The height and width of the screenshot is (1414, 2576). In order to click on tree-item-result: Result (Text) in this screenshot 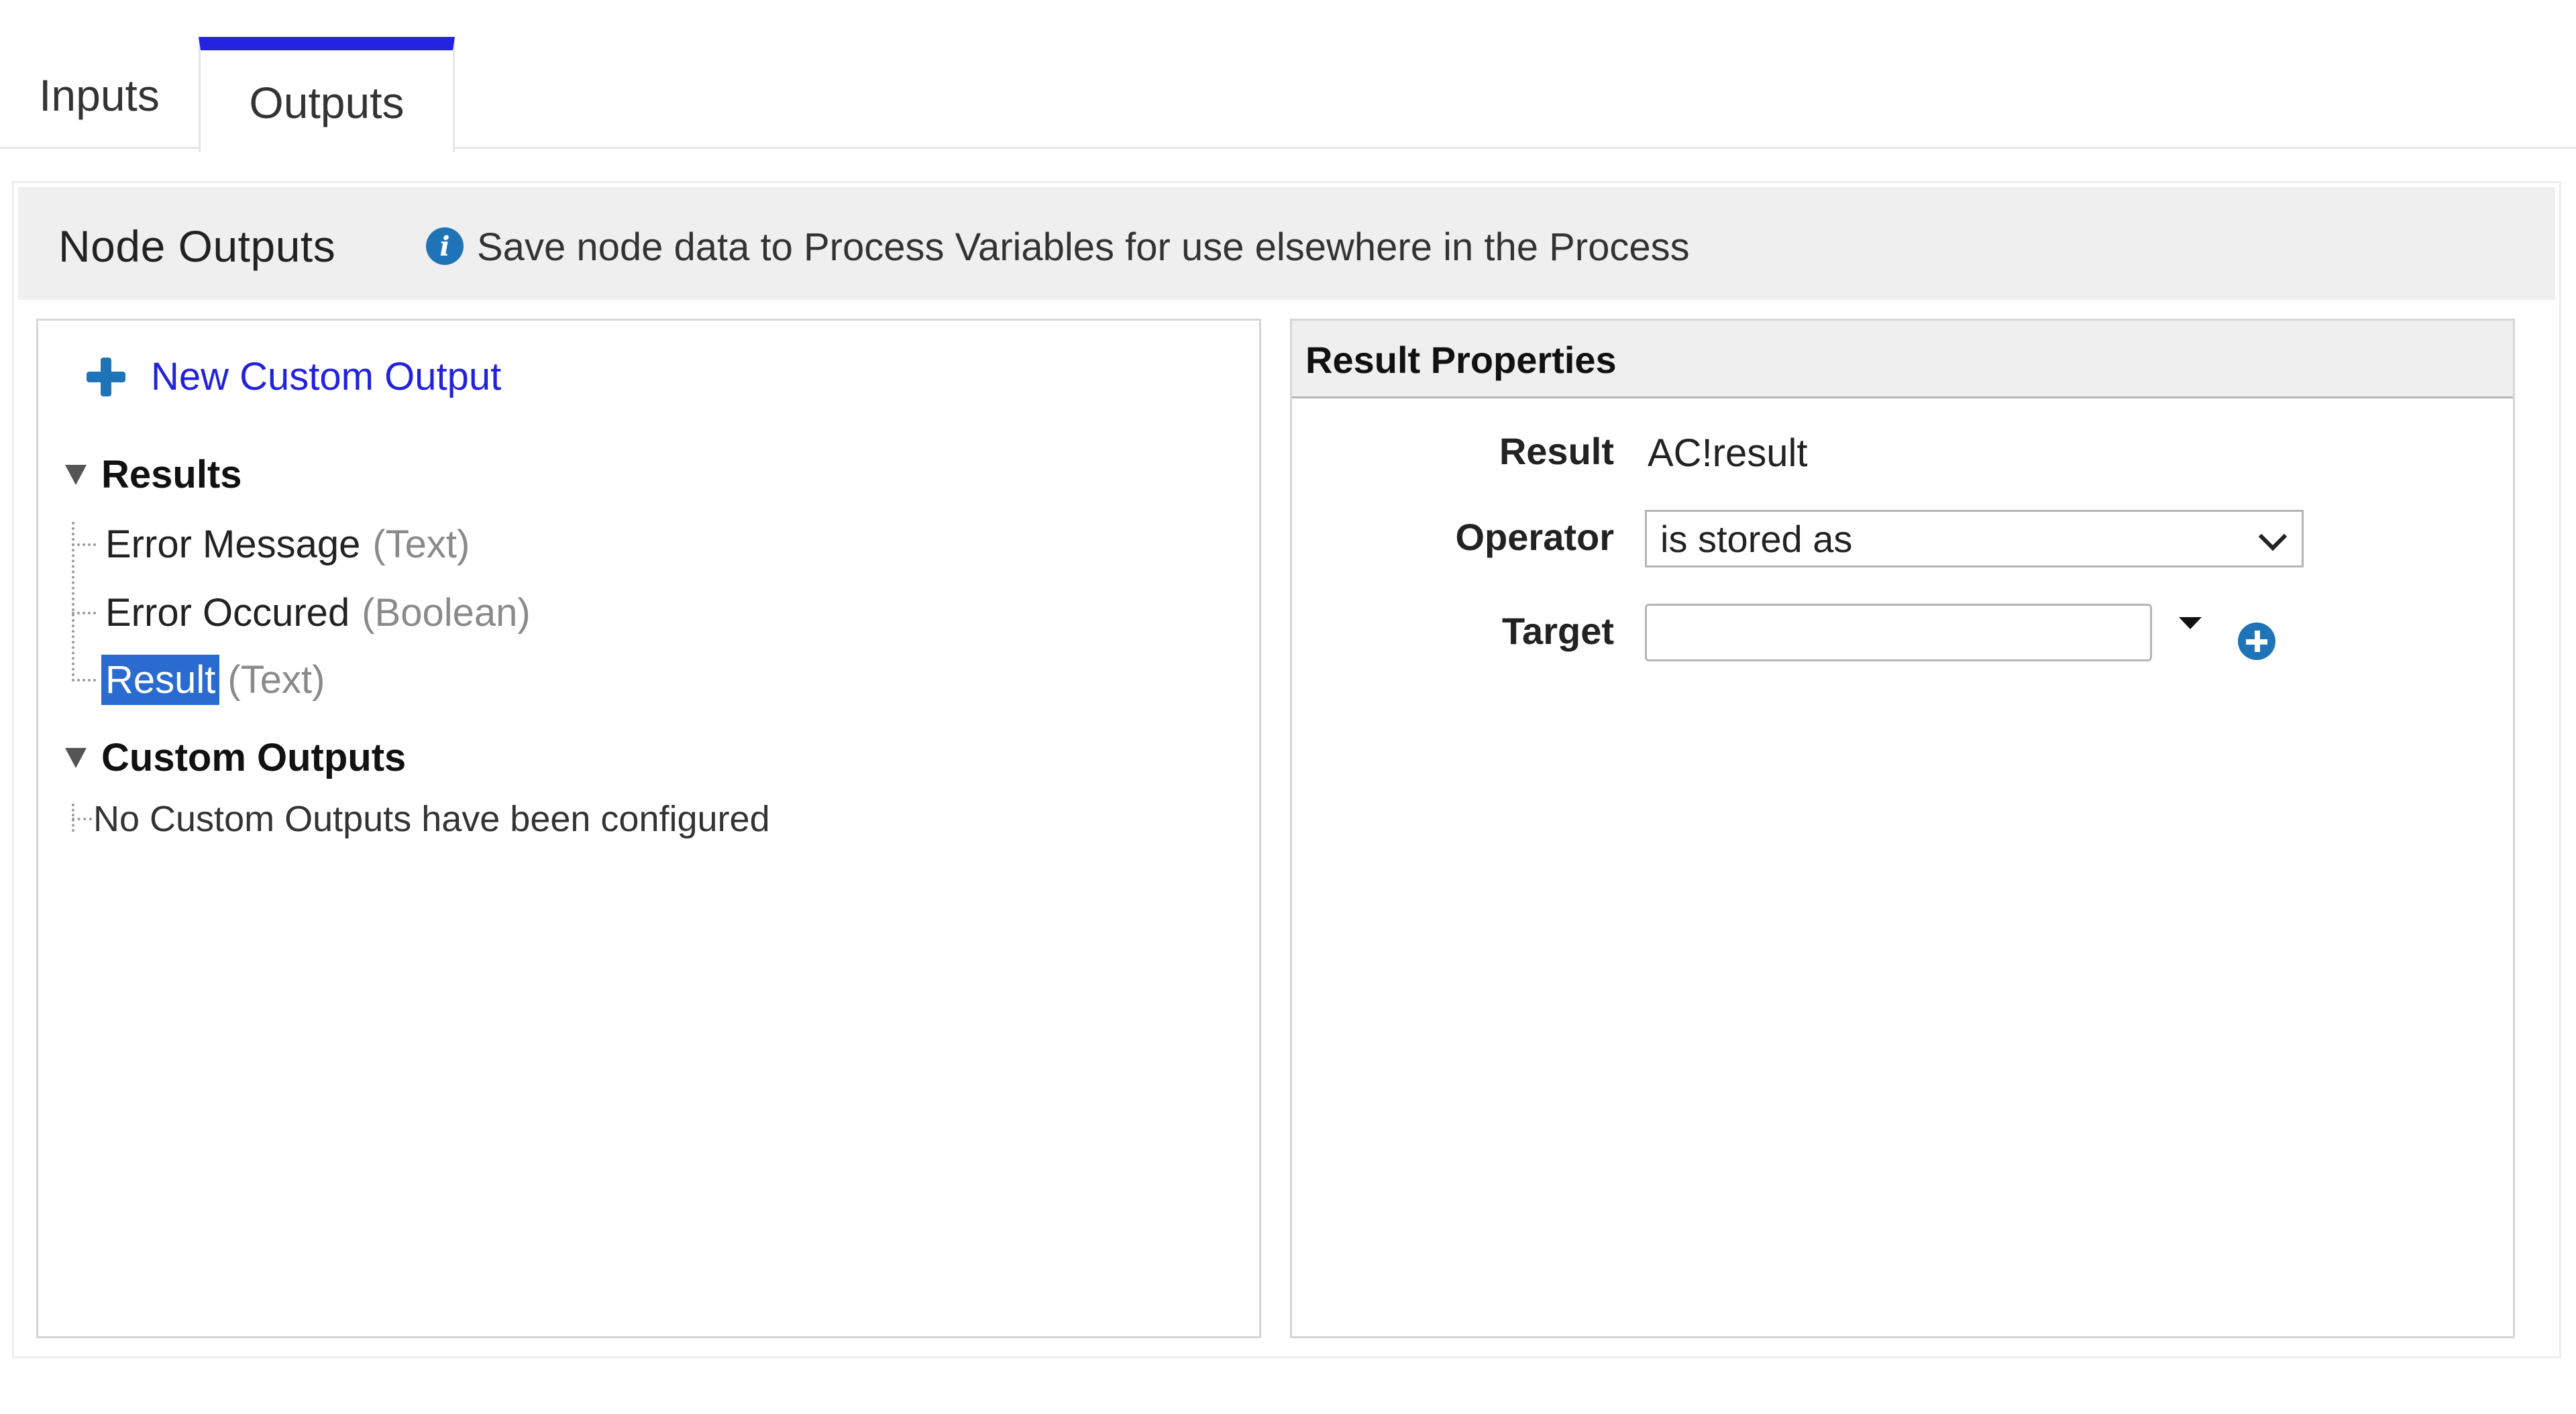, I will do `click(198, 680)`.